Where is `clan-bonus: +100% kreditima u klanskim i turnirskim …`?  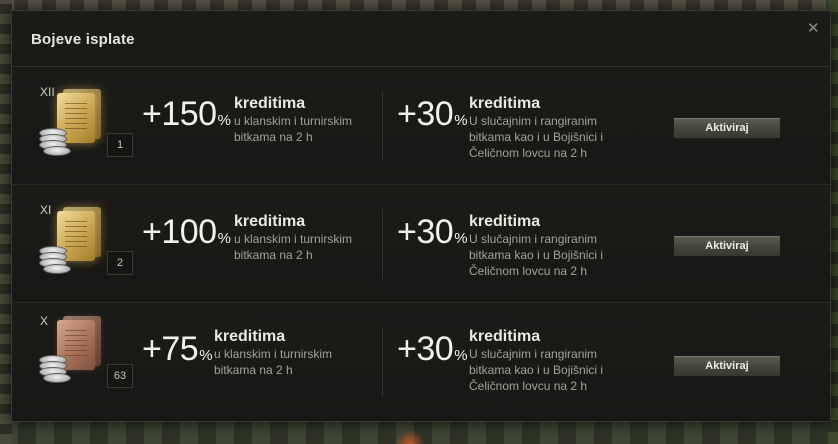
clan-bonus: +100% kreditima u klanskim i turnirskim … is located at coordinates (266, 243).